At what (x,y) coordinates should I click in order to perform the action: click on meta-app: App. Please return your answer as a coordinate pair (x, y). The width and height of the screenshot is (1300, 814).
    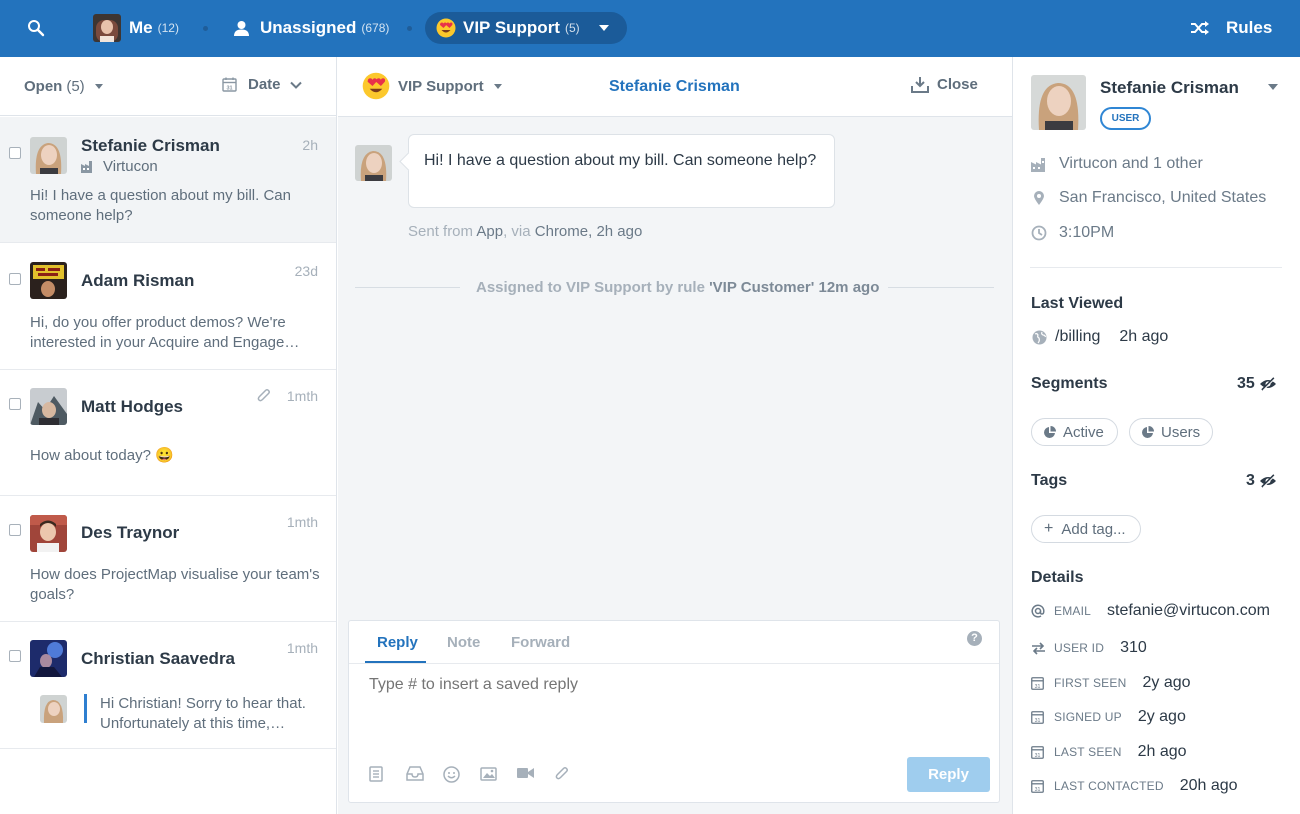
    Looking at the image, I should click on (490, 231).